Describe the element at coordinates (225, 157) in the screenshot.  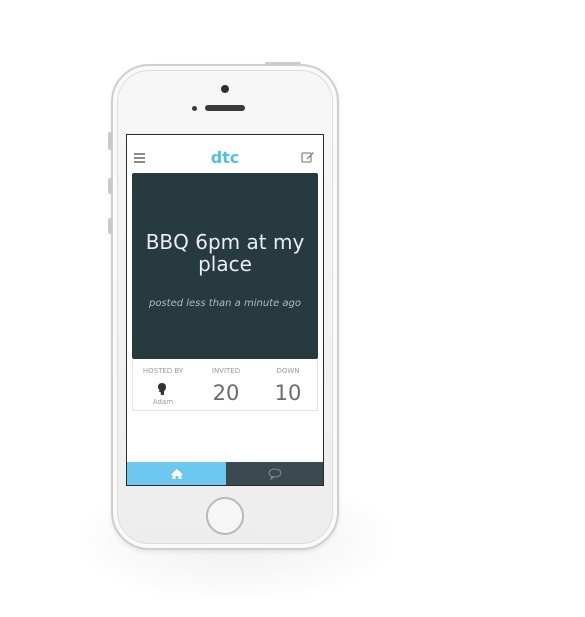
I see `app-logo: dtc` at that location.